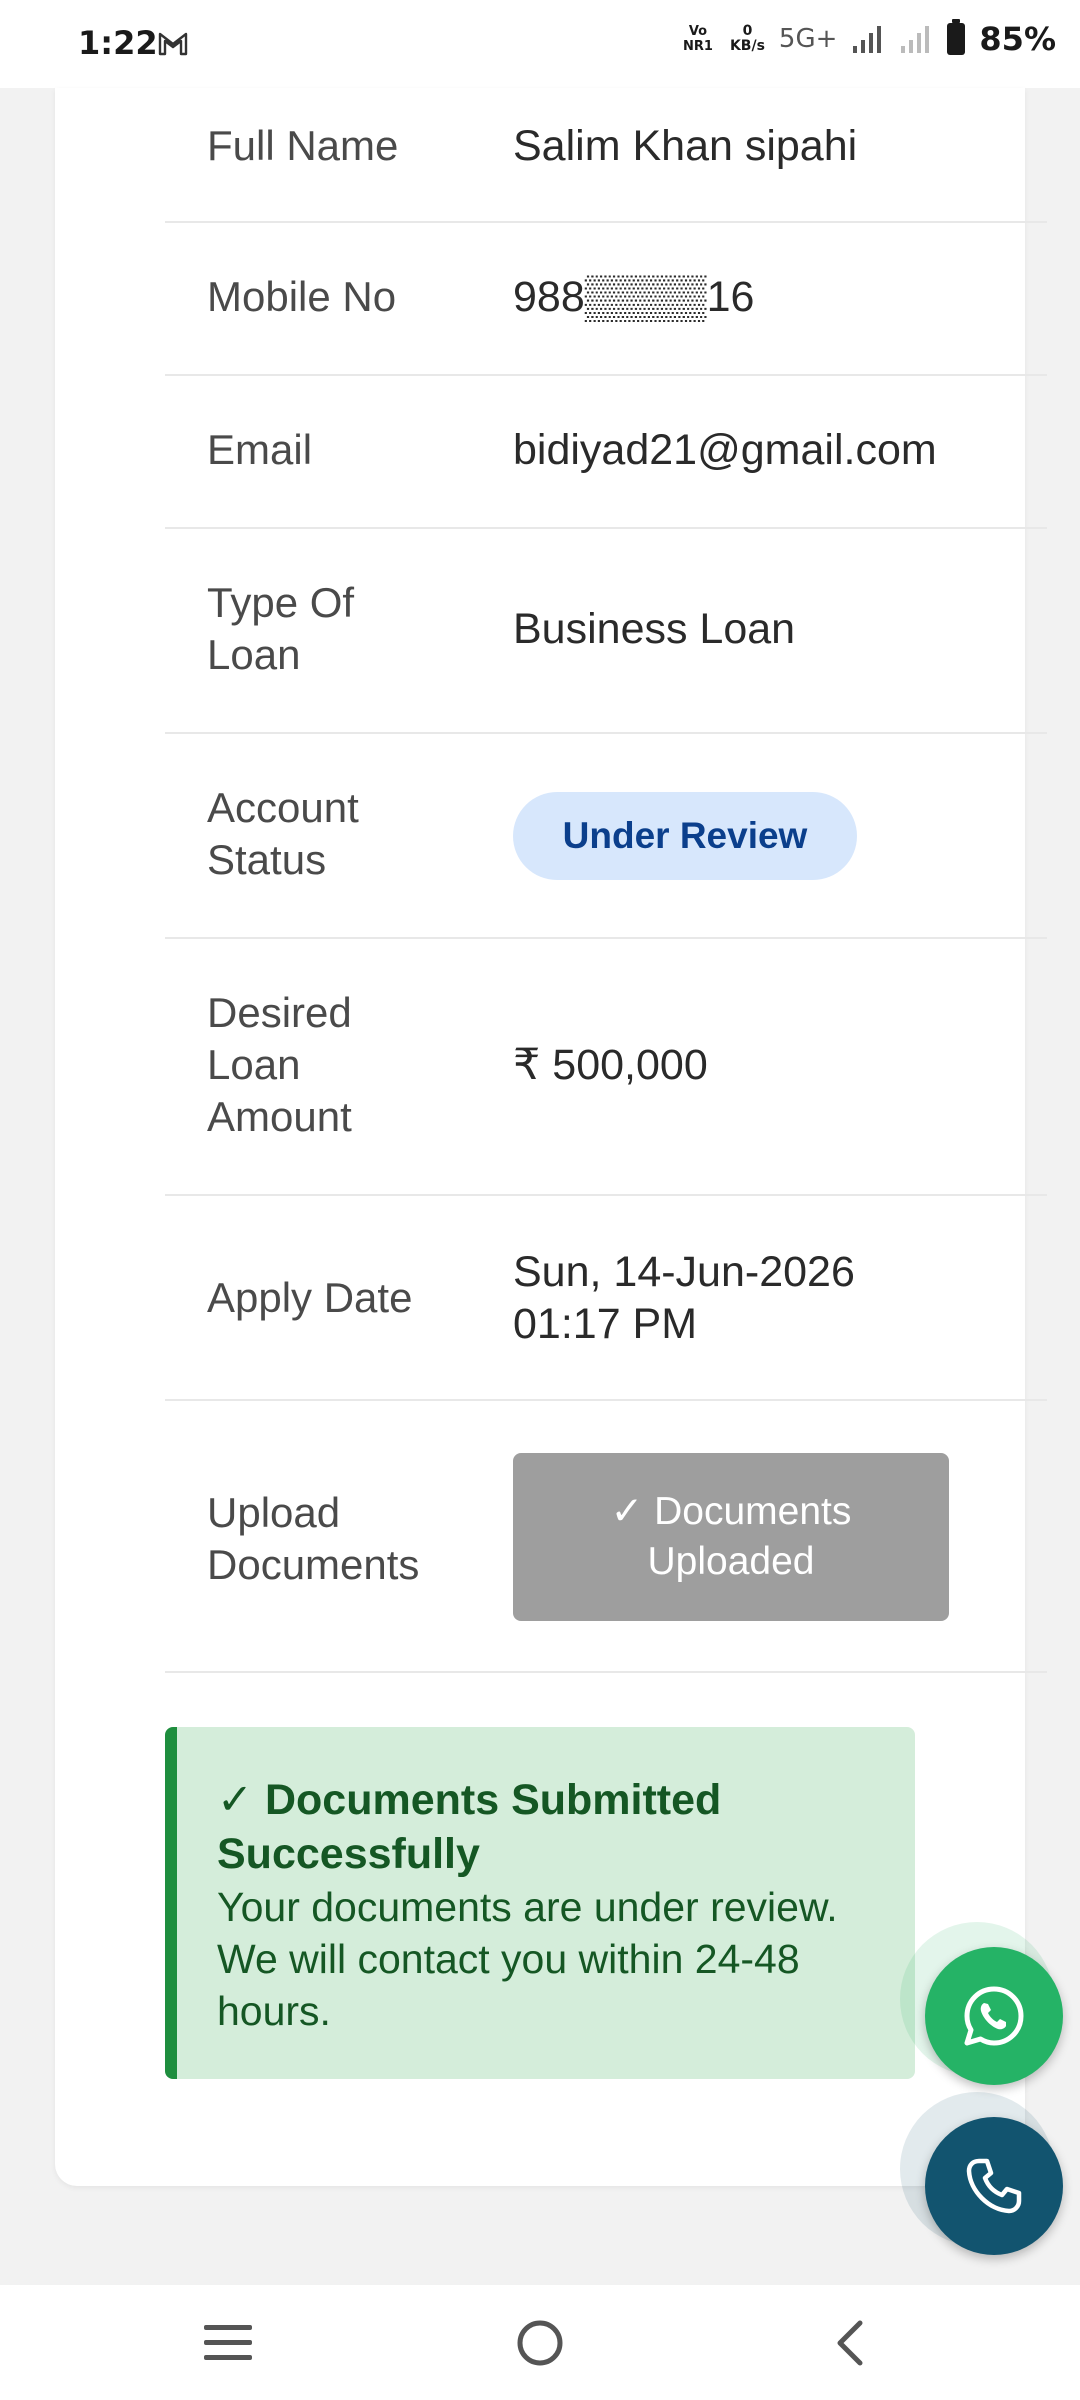 This screenshot has height=2400, width=1080. I want to click on row-apply-date: Apply Date Sun, 14-Jun-2026 01:17 PM, so click(606, 1298).